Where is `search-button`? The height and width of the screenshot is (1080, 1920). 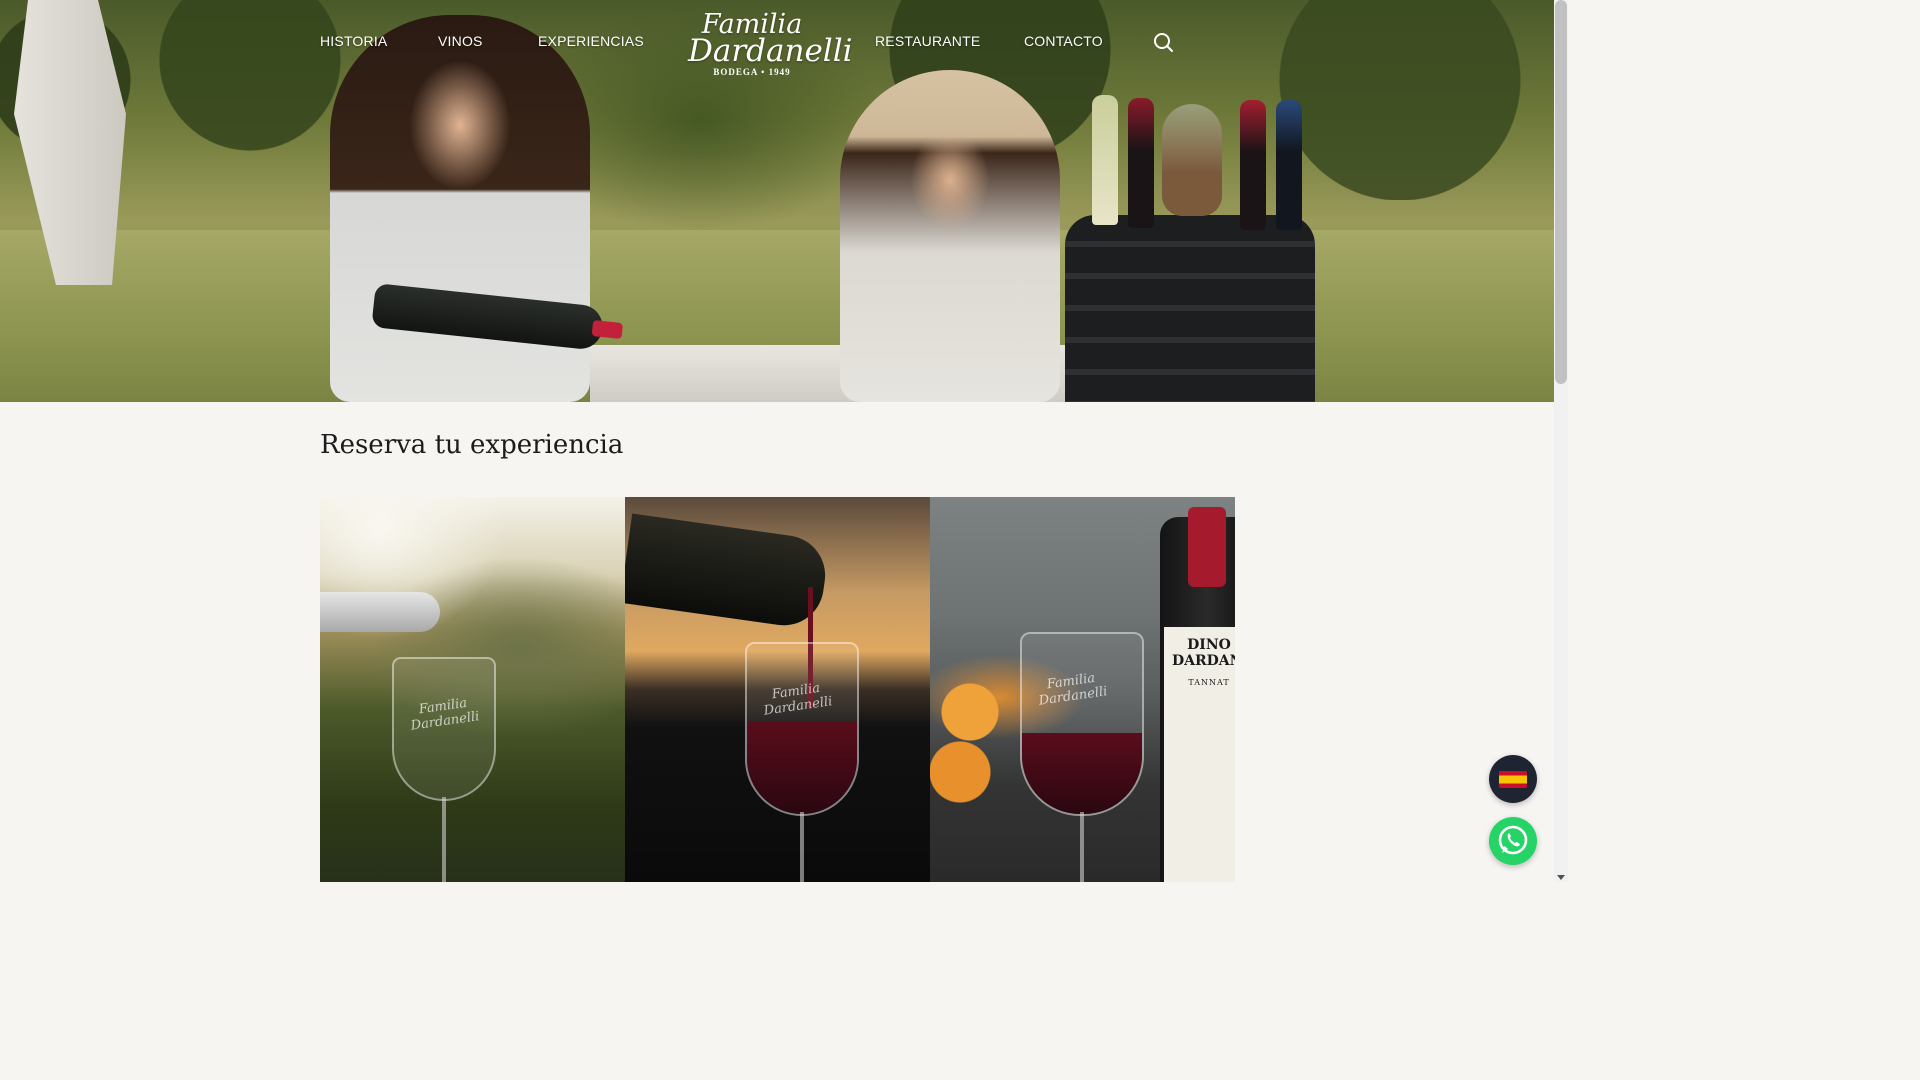
search-button is located at coordinates (1163, 42).